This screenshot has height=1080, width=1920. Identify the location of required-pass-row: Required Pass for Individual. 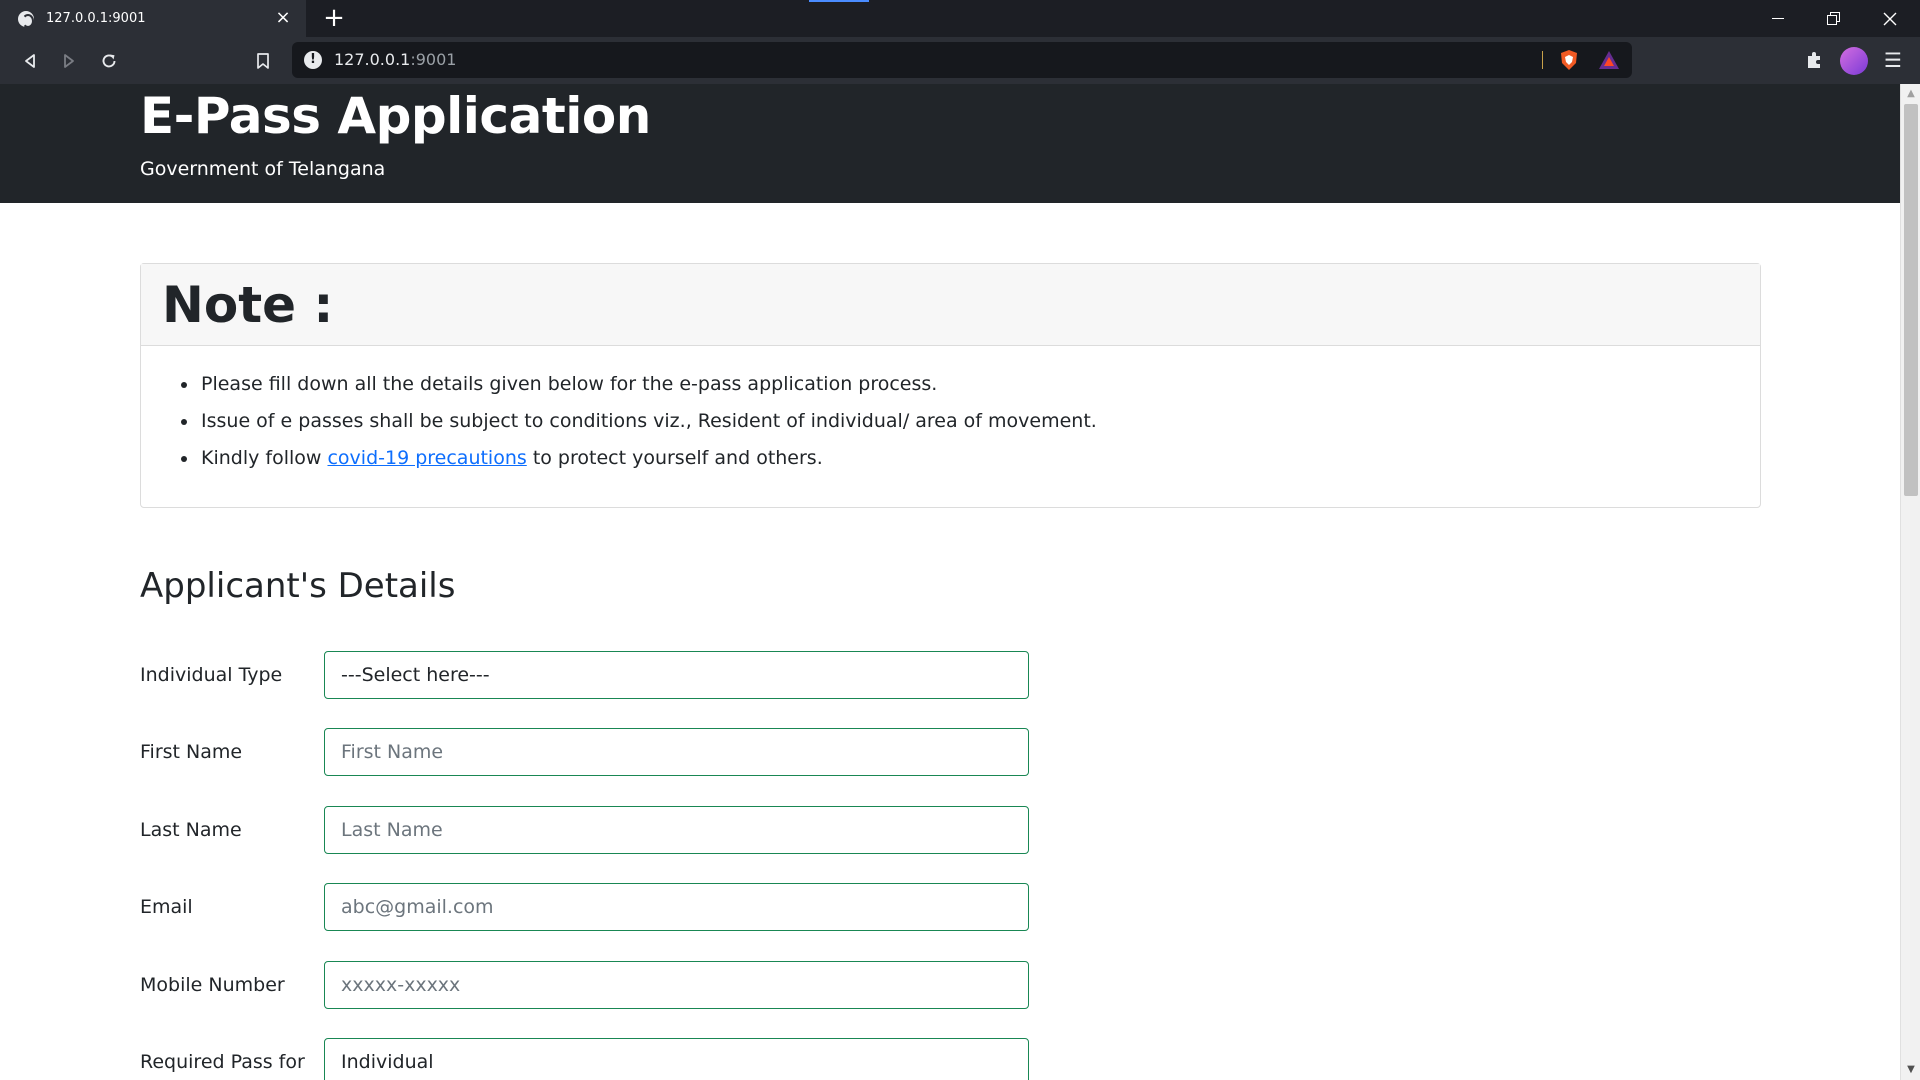
(585, 1059).